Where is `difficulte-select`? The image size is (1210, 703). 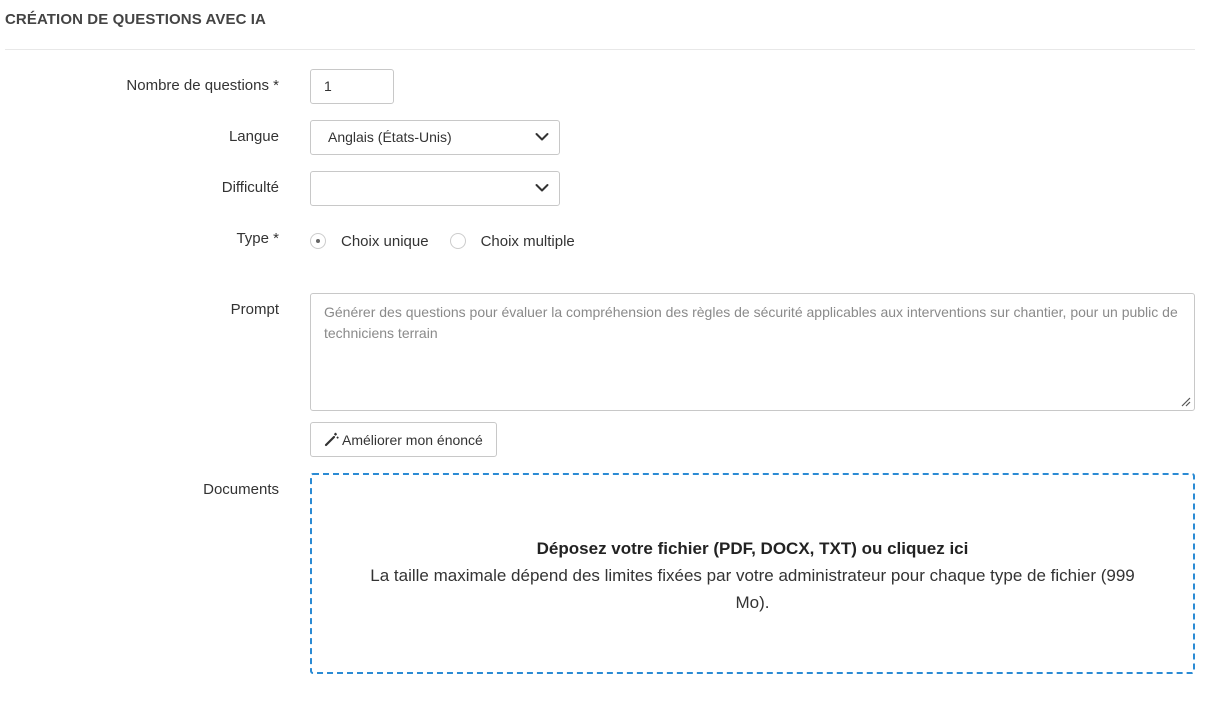
difficulte-select is located at coordinates (435, 188).